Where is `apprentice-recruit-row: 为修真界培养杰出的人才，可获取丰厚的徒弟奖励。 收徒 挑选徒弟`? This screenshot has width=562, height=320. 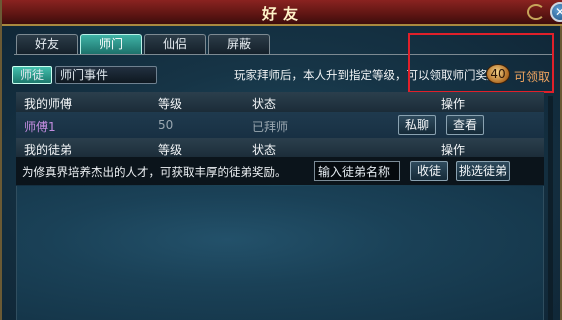
apprentice-recruit-row: 为修真界培养杰出的人才，可获取丰厚的徒弟奖励。 收徒 挑选徒弟 is located at coordinates (280, 171).